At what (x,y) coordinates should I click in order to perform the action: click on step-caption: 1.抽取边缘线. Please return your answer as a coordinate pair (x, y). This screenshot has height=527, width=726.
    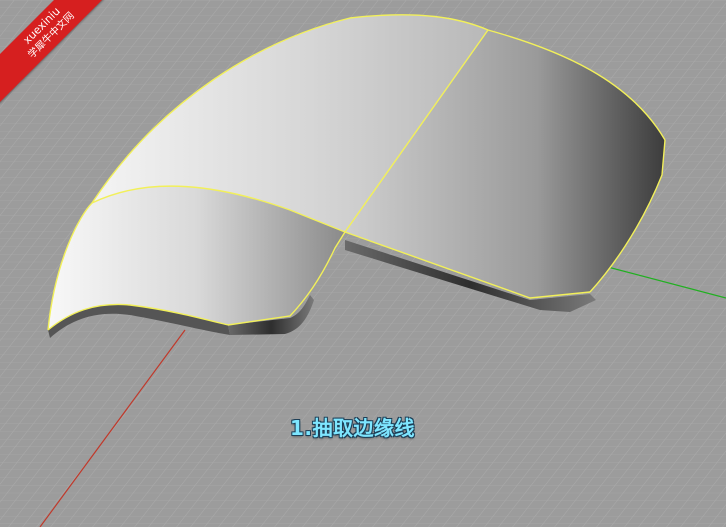
    Looking at the image, I should click on (353, 428).